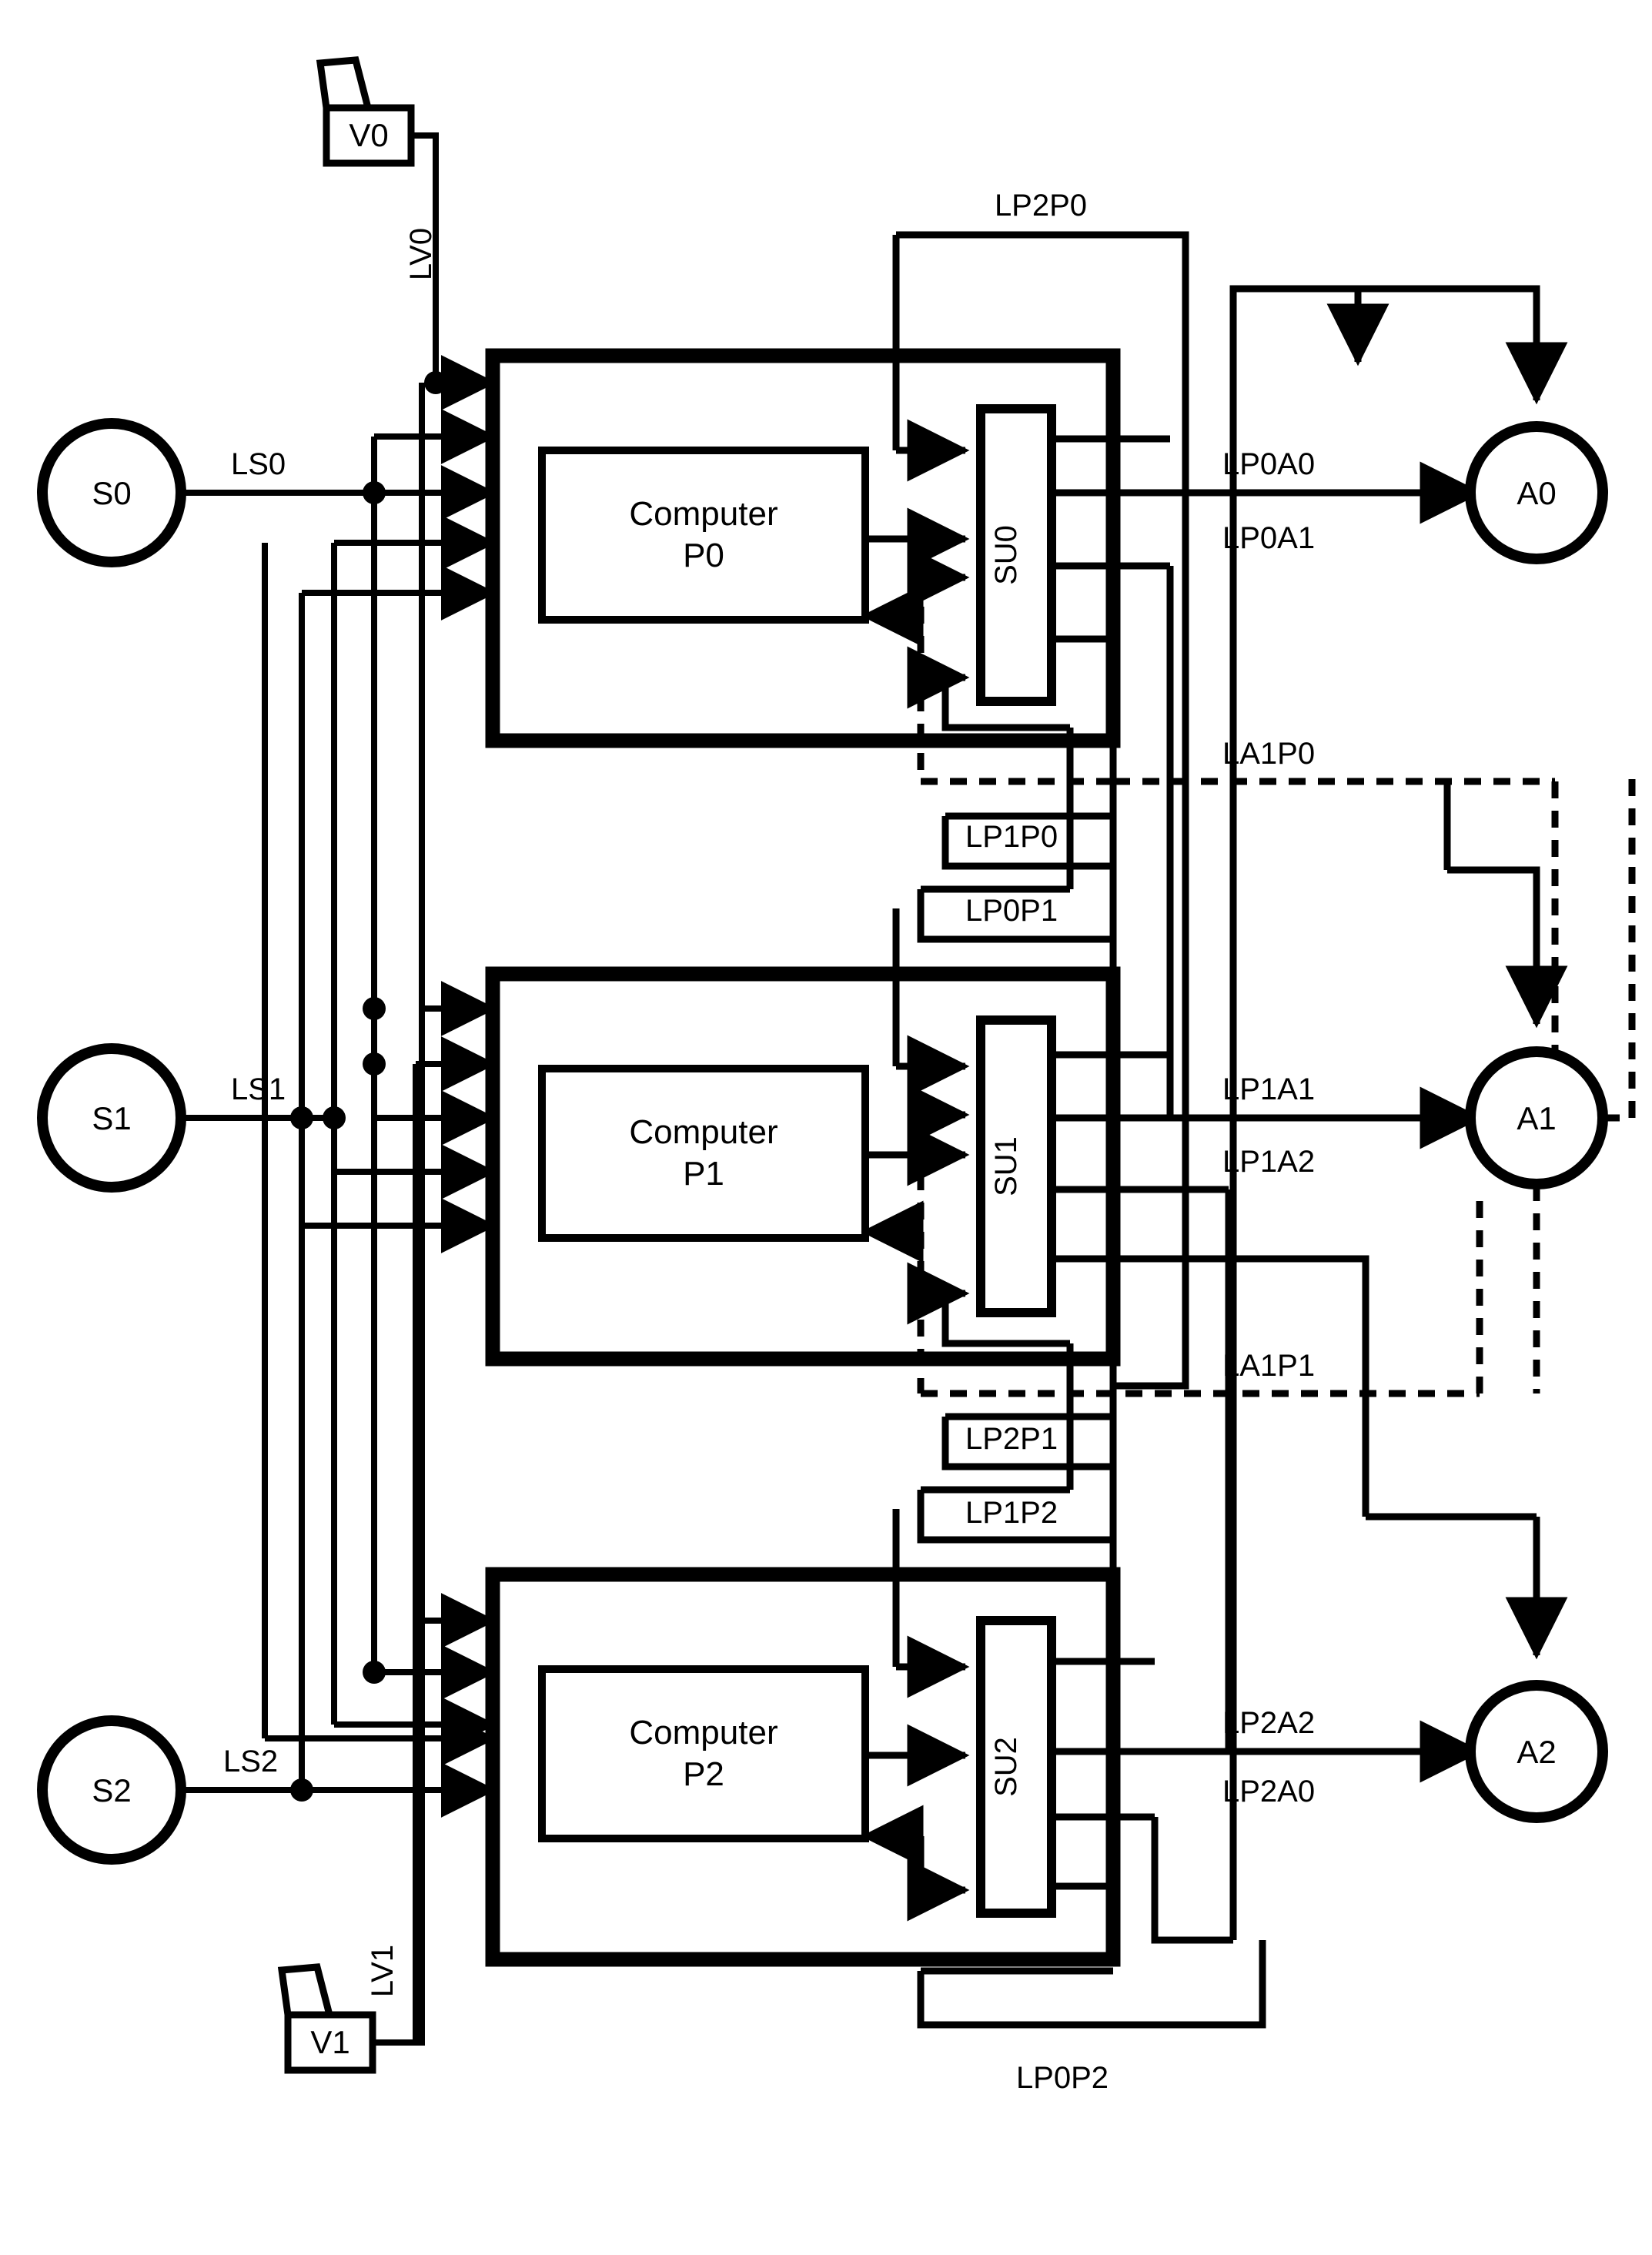 The image size is (1652, 2255). What do you see at coordinates (1011, 1513) in the screenshot?
I see `link-label-lp1p2: LP1P2` at bounding box center [1011, 1513].